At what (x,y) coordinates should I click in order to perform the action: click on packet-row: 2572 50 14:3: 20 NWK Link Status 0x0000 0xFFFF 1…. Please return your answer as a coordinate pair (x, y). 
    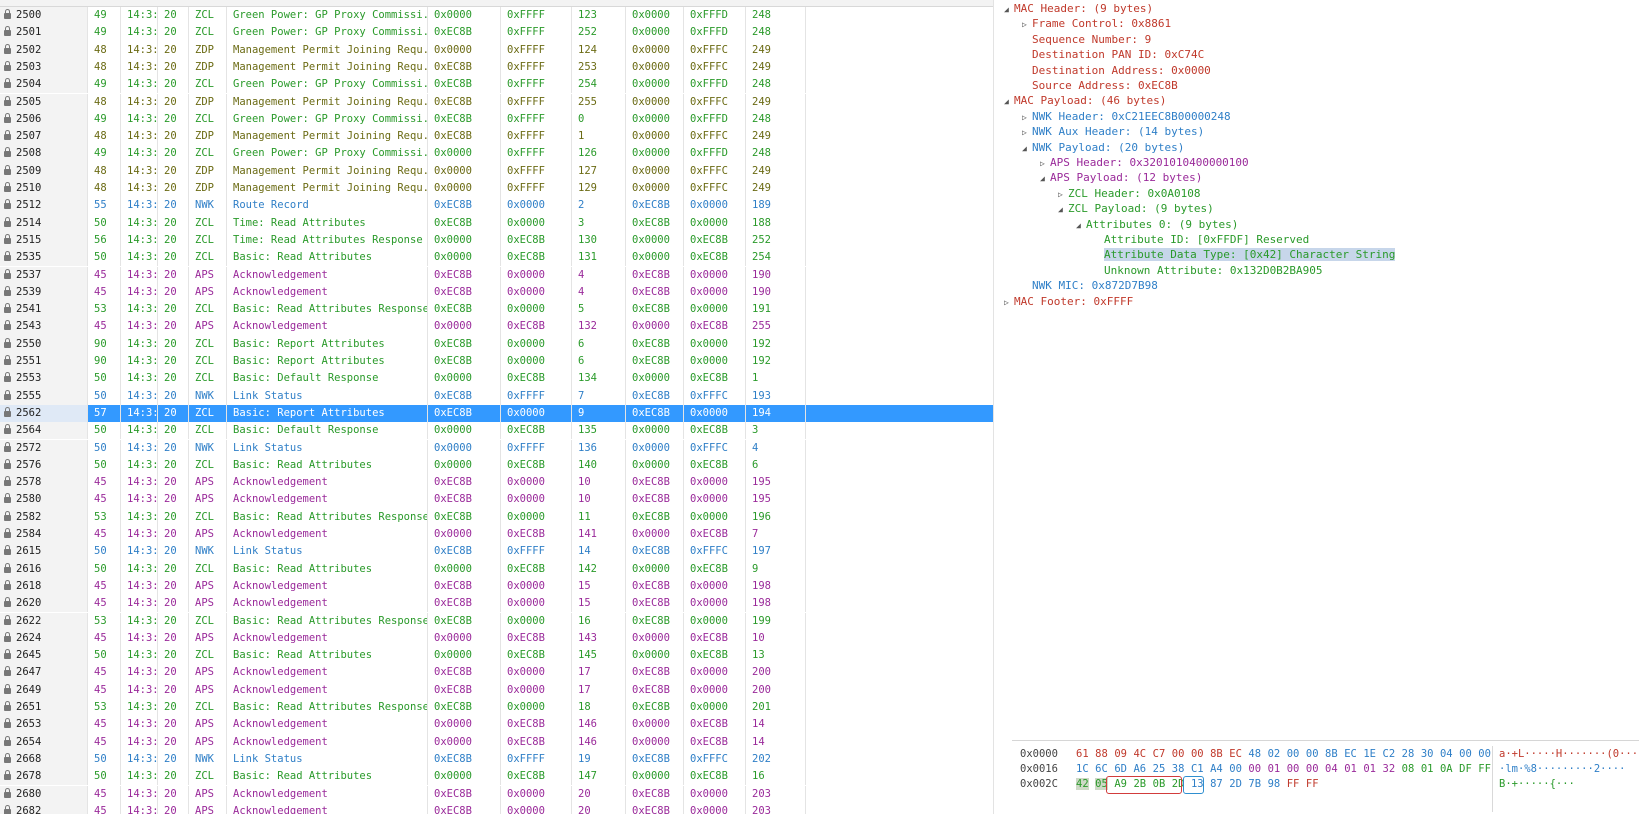
    Looking at the image, I should click on (497, 448).